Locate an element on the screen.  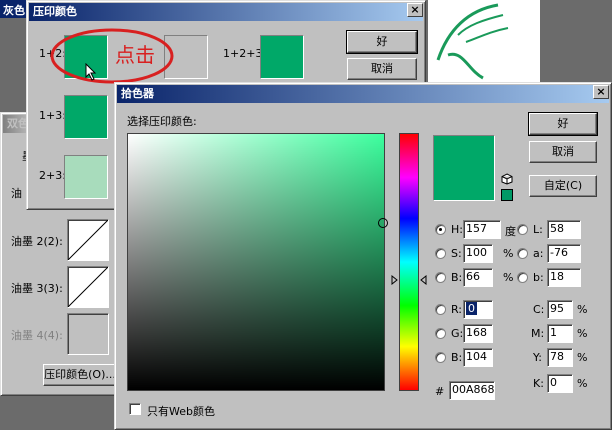
radio-b is located at coordinates (440, 277).